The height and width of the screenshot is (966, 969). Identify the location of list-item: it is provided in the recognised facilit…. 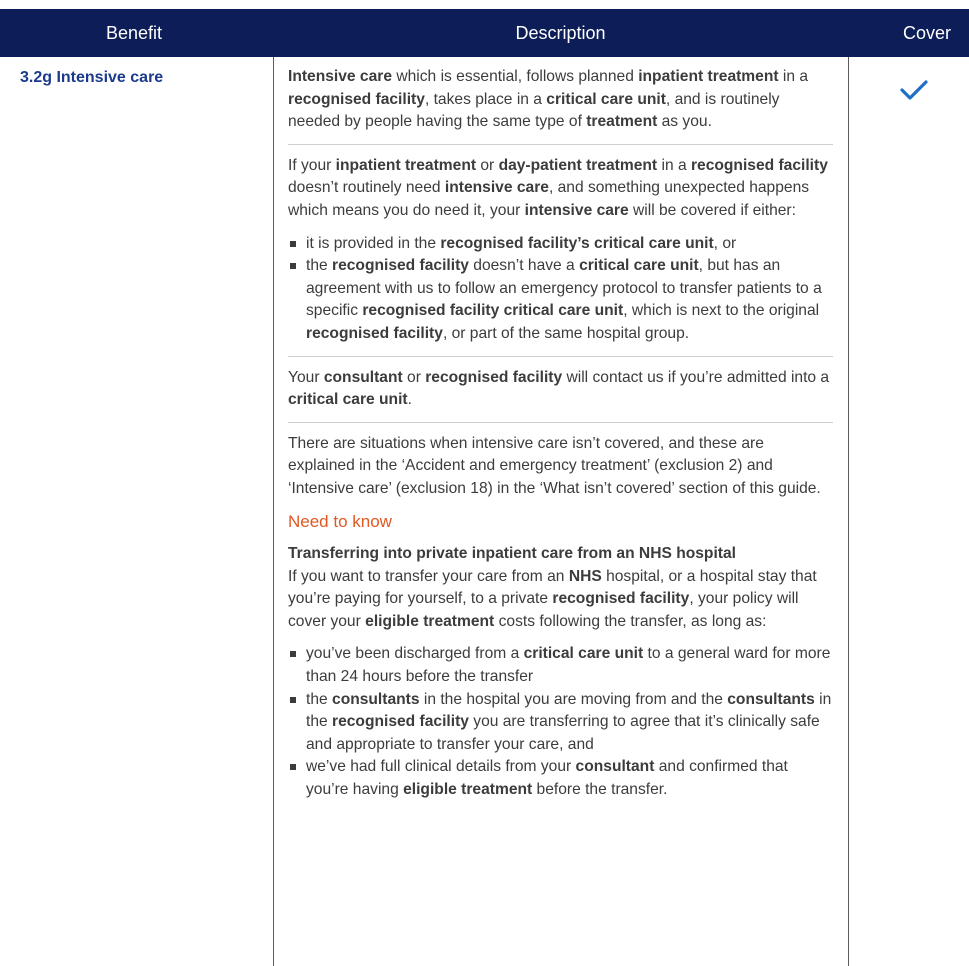
(560, 244).